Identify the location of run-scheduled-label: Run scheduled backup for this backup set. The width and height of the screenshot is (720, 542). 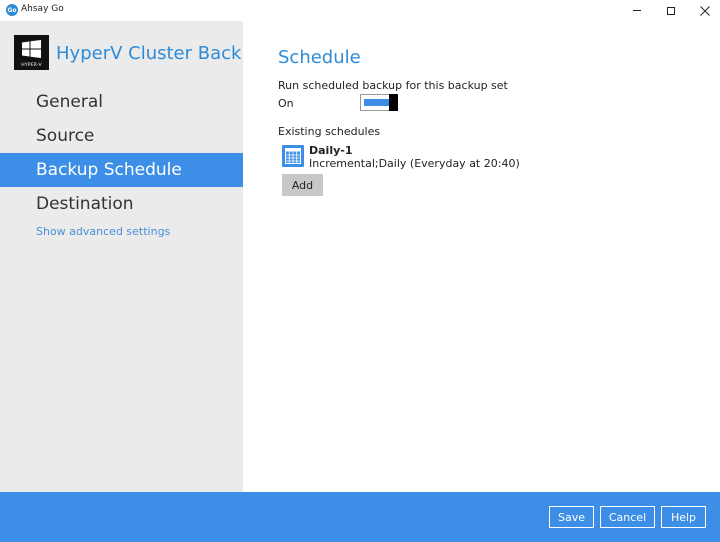
(393, 85).